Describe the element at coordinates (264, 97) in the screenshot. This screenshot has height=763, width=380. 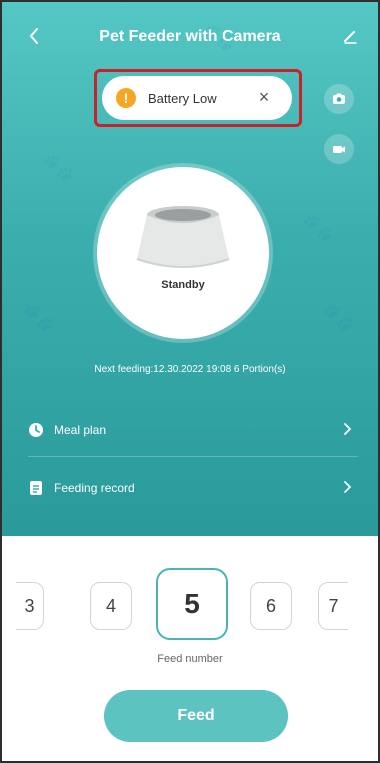
I see `close-alert-button: ×` at that location.